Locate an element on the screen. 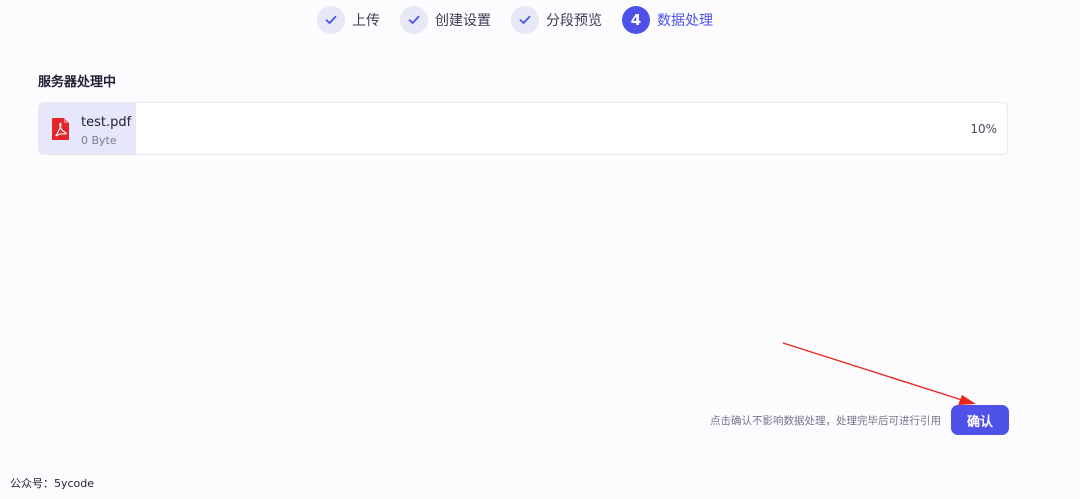 The image size is (1080, 499). step-number-badge: 4 is located at coordinates (636, 20).